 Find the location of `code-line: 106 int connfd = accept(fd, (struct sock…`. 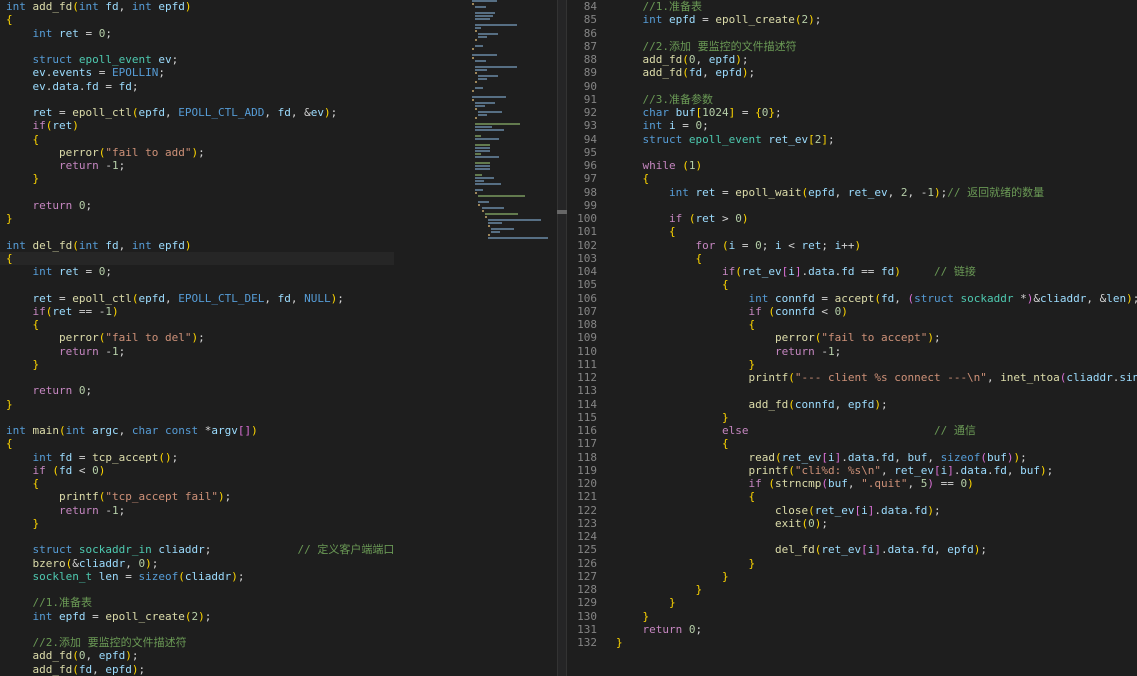

code-line: 106 int connfd = accept(fd, (struct sock… is located at coordinates (852, 298).